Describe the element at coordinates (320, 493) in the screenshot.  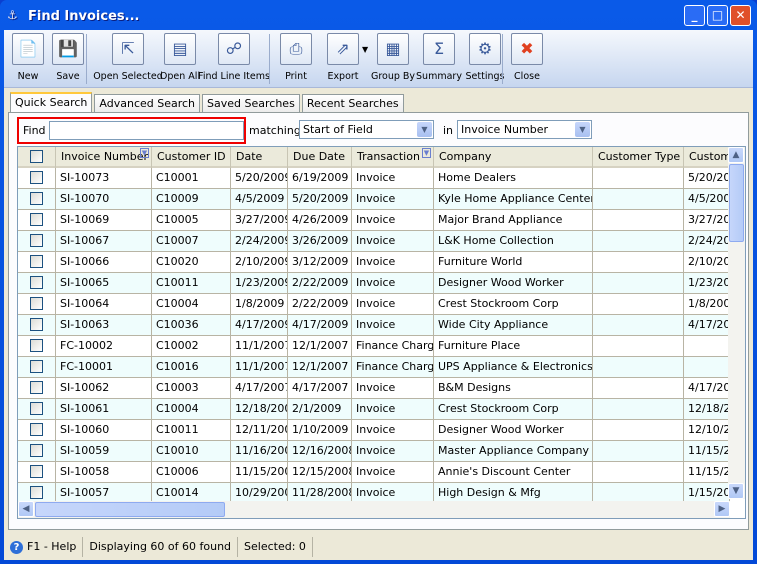
I see `cell-due-date: 11/28/2008` at that location.